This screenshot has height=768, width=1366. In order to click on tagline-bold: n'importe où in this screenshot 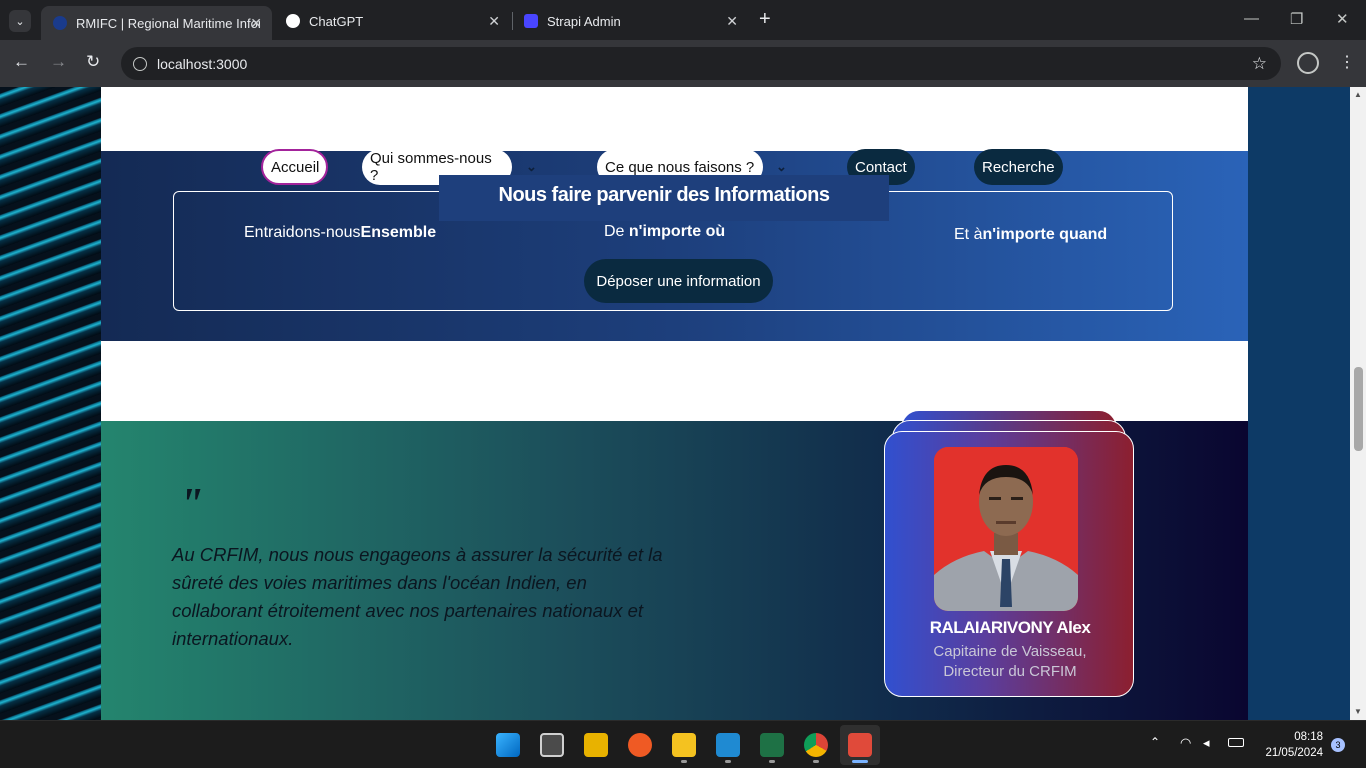, I will do `click(677, 231)`.